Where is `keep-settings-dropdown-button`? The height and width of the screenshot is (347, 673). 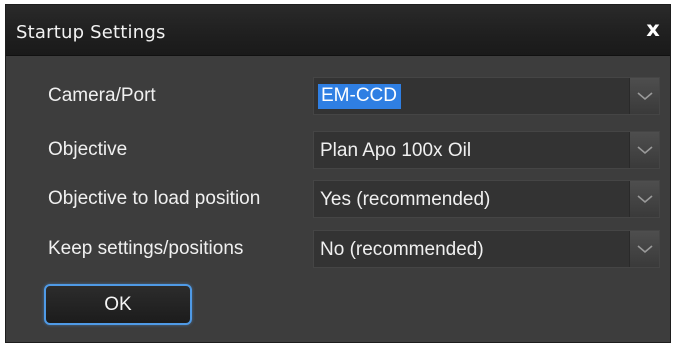
keep-settings-dropdown-button is located at coordinates (644, 249).